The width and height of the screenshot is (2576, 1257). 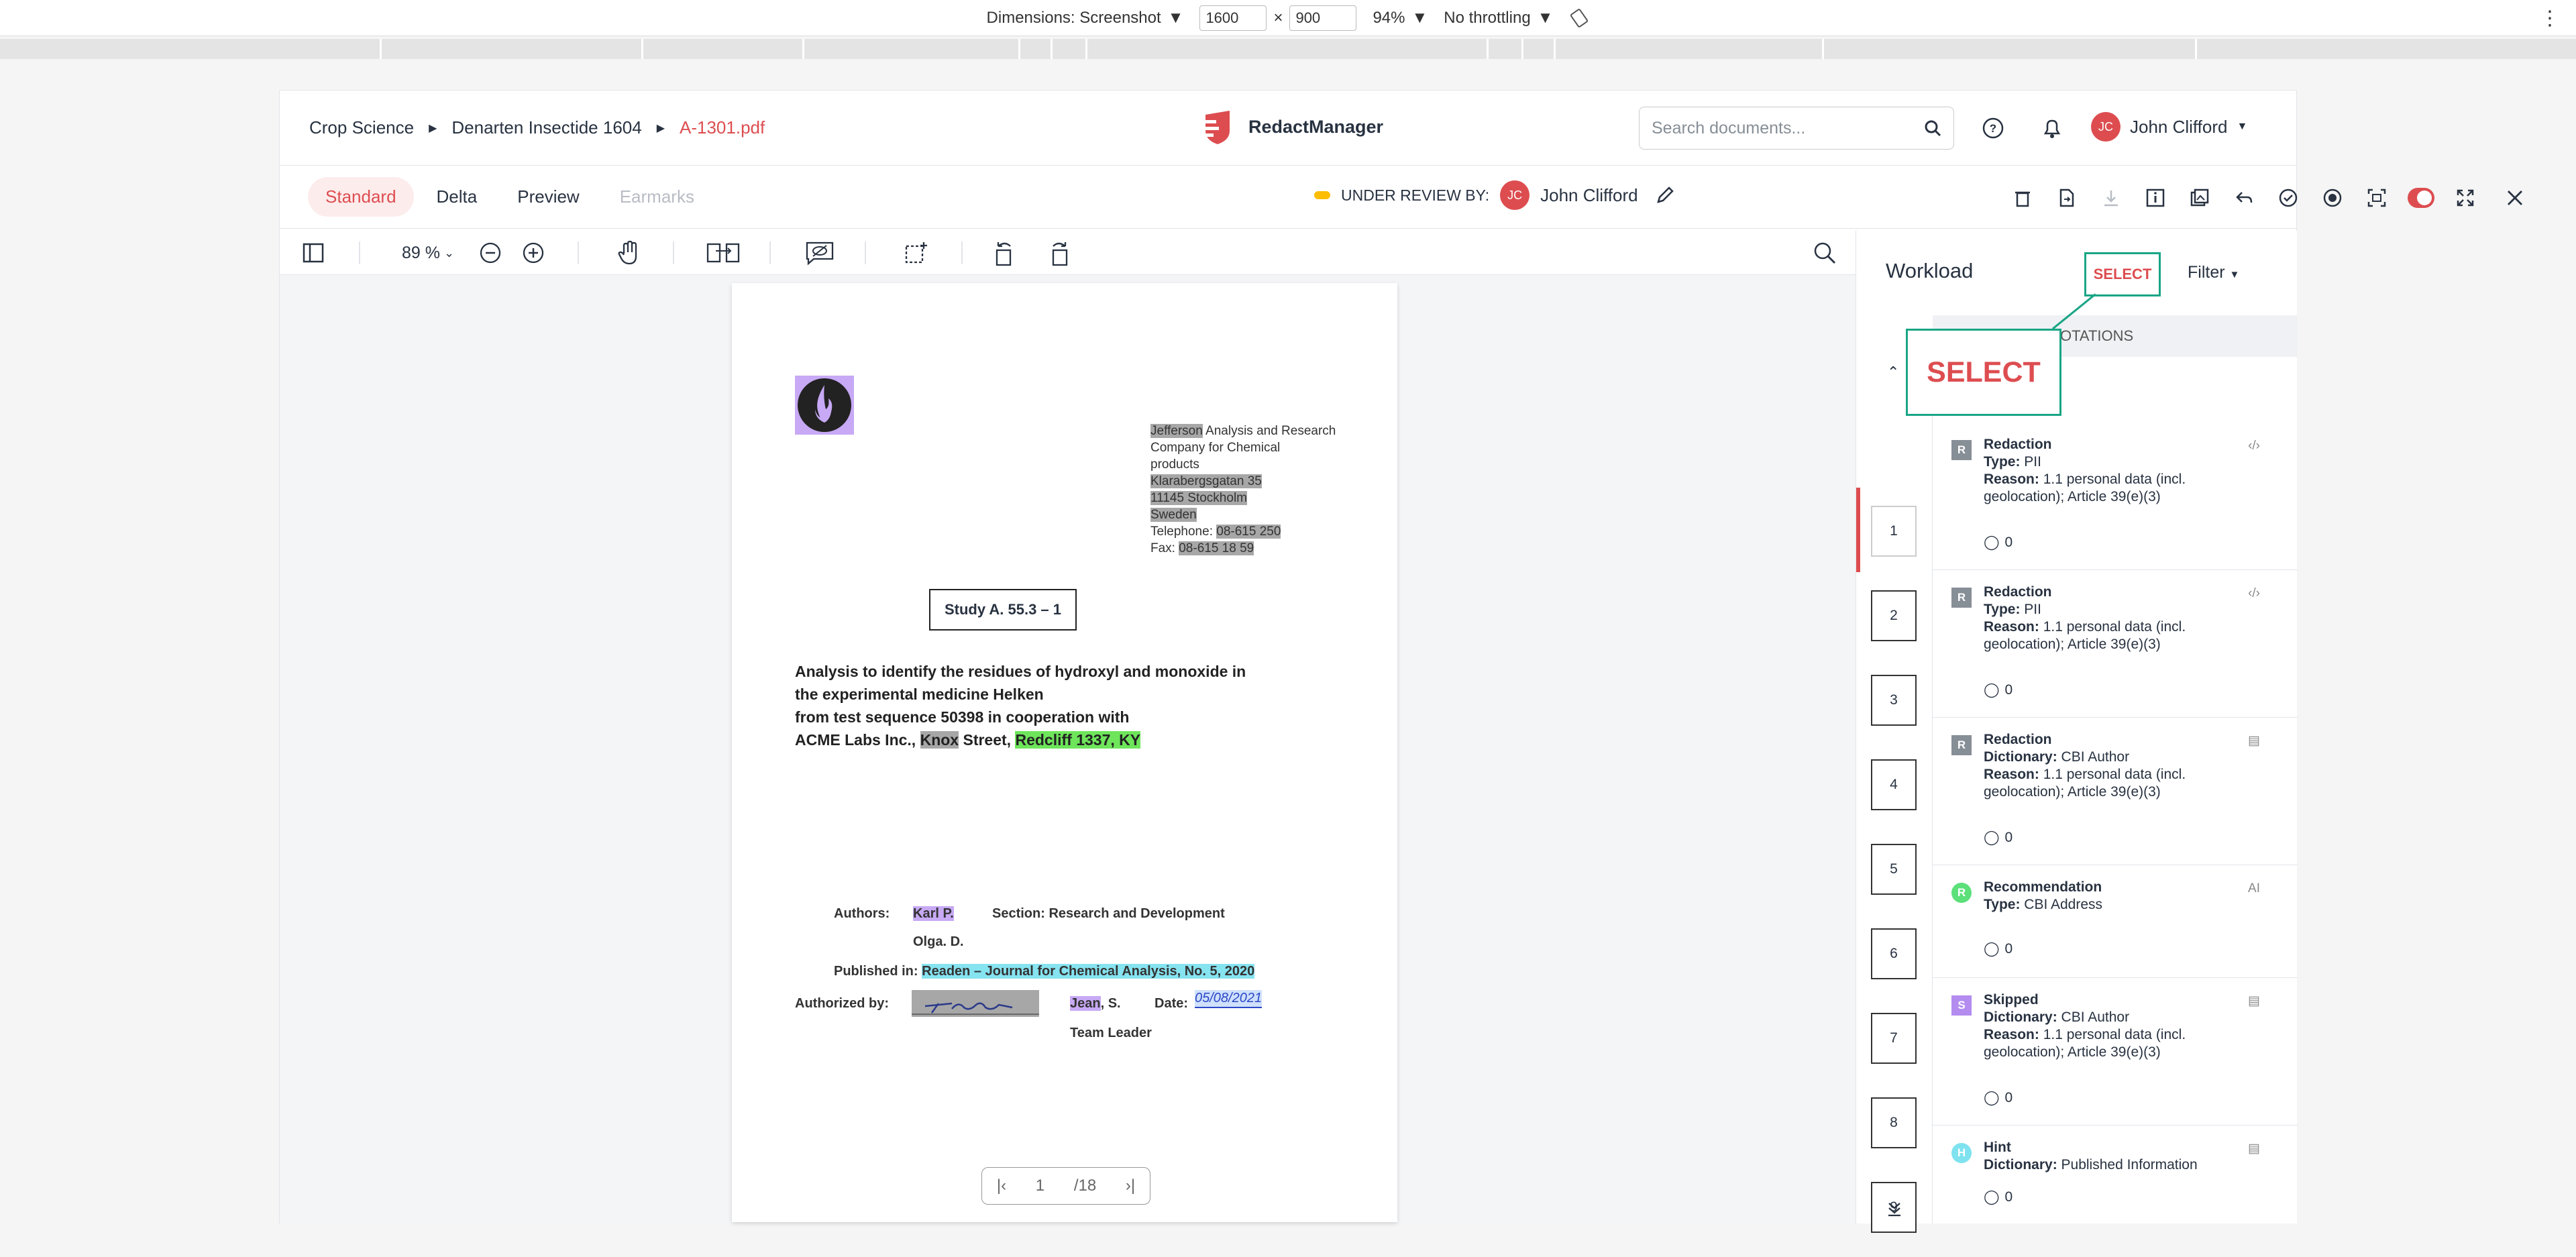 What do you see at coordinates (1111, 1033) in the screenshot?
I see `team-text: Team Leader` at bounding box center [1111, 1033].